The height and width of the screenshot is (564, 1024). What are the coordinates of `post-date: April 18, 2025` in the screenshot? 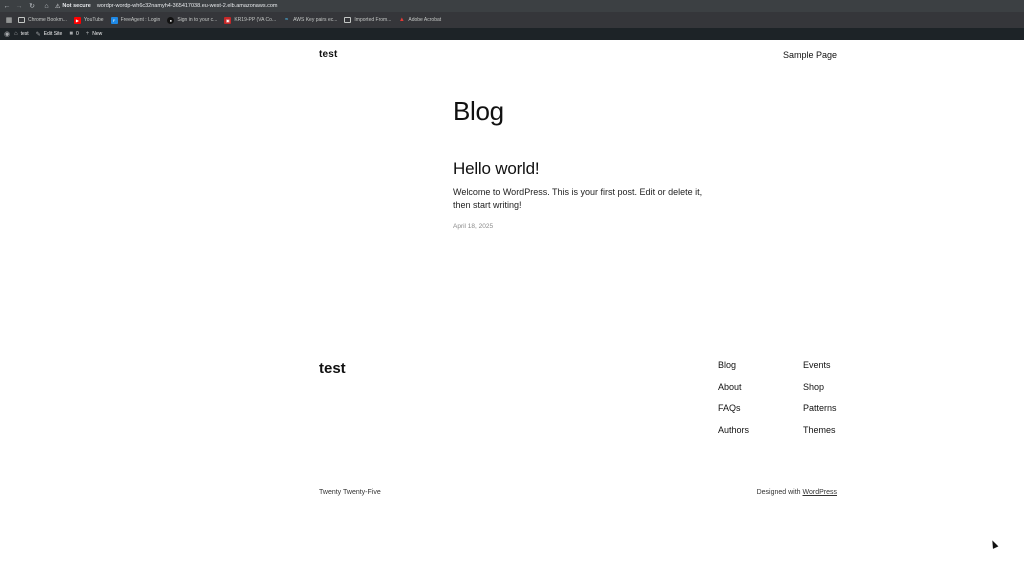 It's located at (473, 226).